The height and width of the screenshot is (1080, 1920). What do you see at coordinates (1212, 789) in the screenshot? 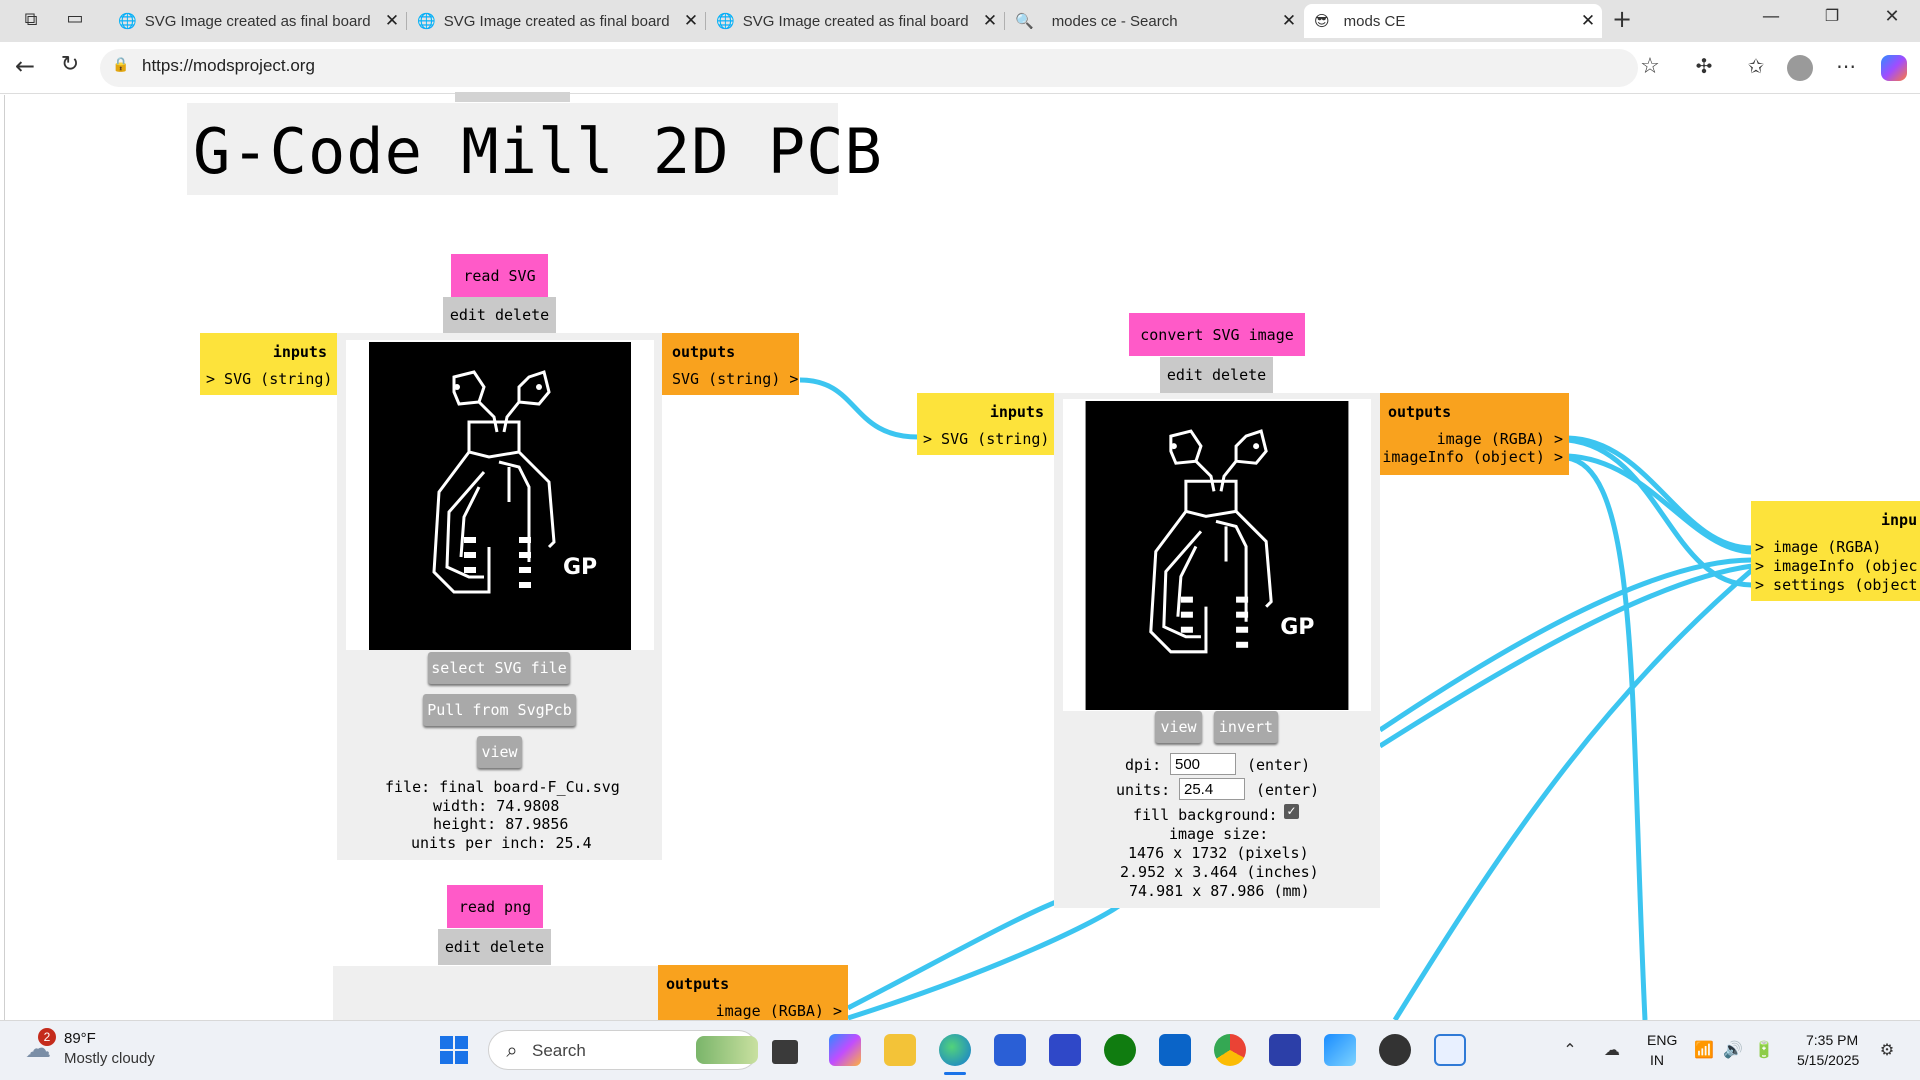
I see `units-input` at bounding box center [1212, 789].